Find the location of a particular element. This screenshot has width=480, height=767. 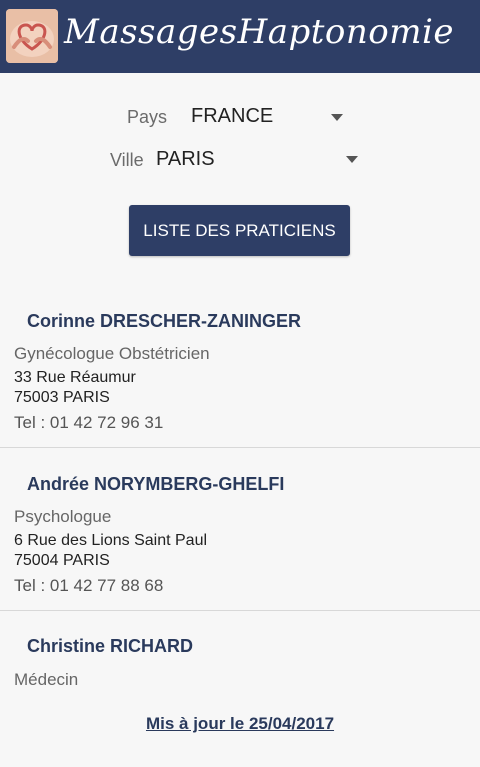

practitioner-name: Christine RICHARD is located at coordinates (110, 646).